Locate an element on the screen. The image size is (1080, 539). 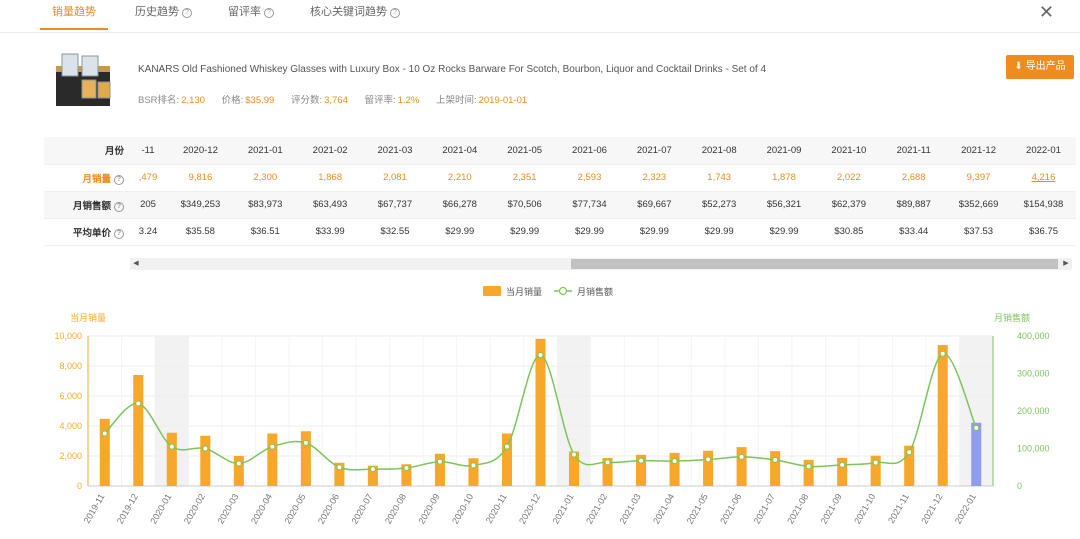
product-image is located at coordinates (83, 79).